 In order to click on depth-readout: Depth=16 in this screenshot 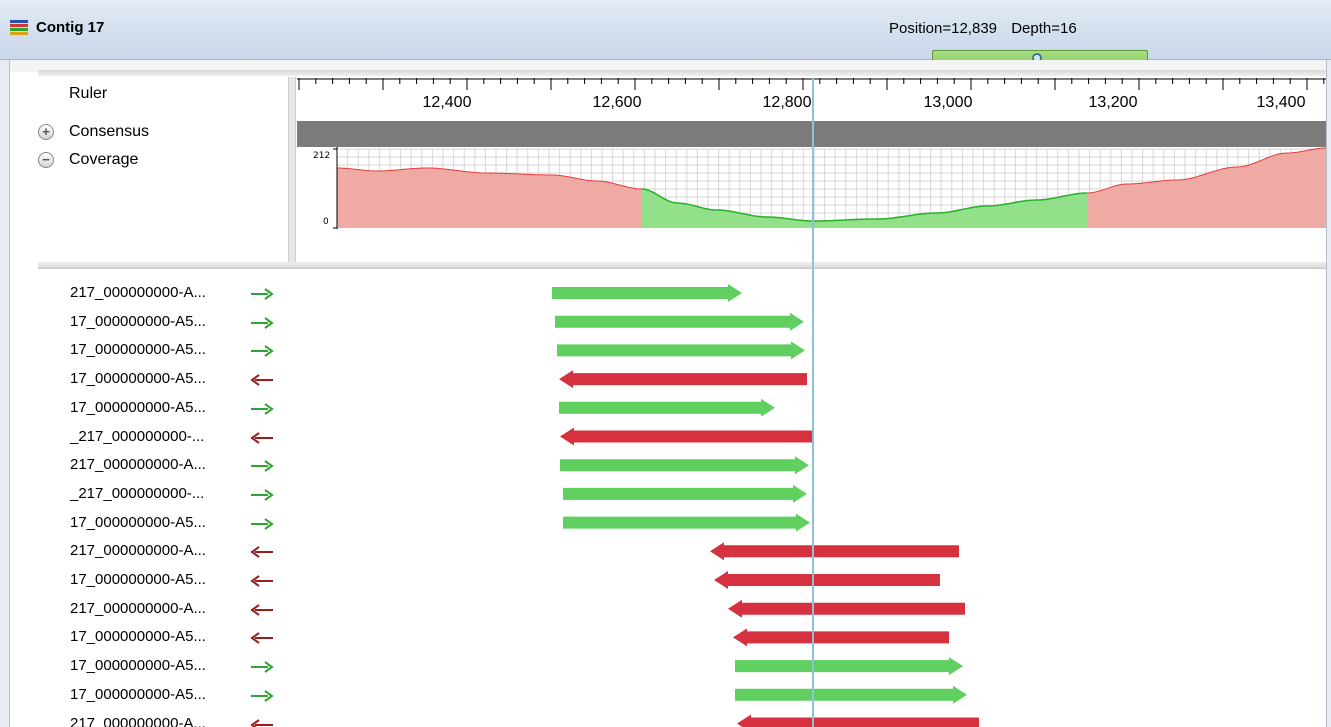, I will do `click(1044, 28)`.